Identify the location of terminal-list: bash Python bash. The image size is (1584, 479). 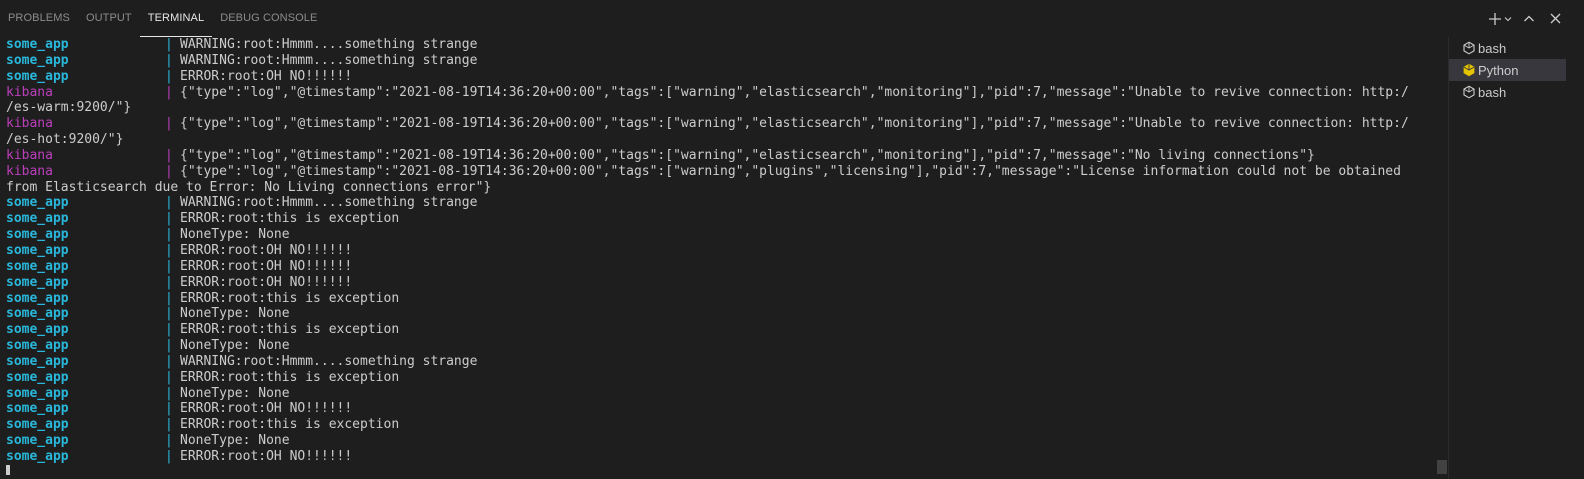
(1507, 258).